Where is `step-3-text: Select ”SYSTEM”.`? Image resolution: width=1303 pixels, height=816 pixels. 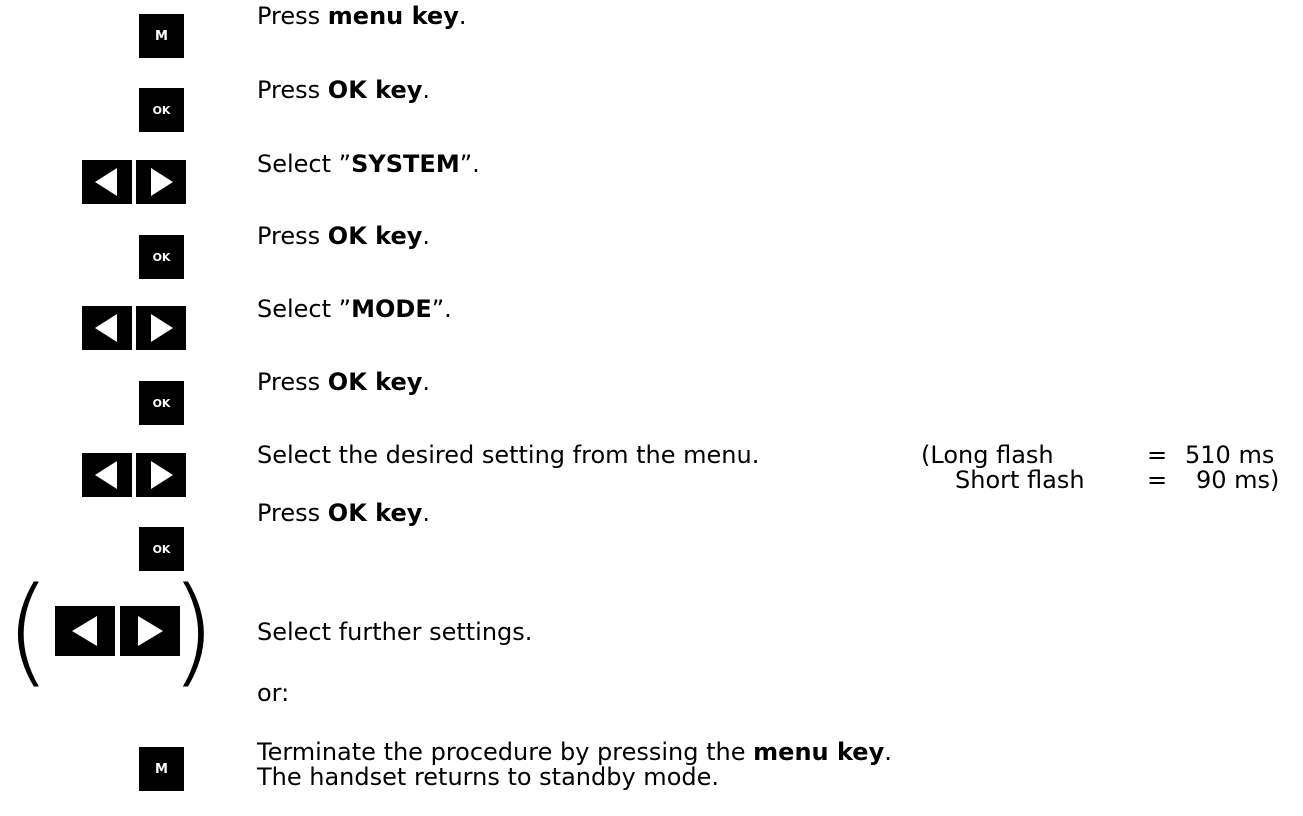
step-3-text: Select ”SYSTEM”. is located at coordinates (368, 164).